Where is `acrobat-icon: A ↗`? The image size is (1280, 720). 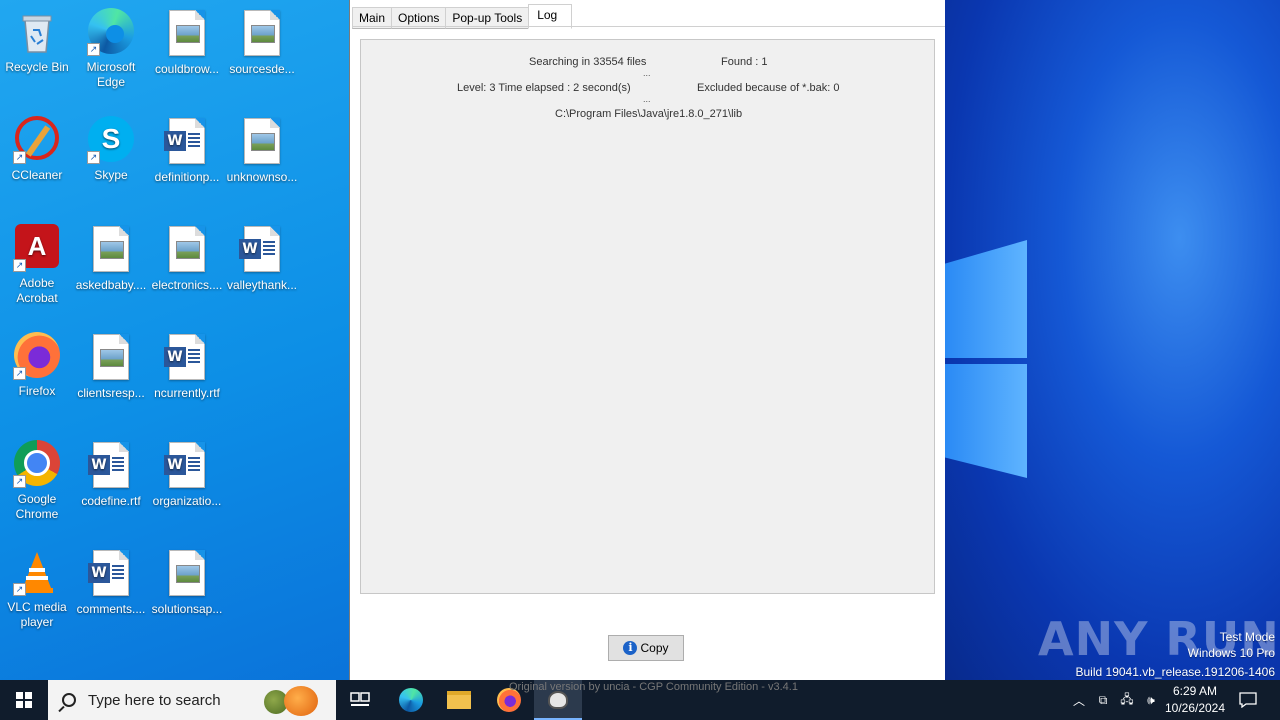
acrobat-icon: A ↗ is located at coordinates (37, 248).